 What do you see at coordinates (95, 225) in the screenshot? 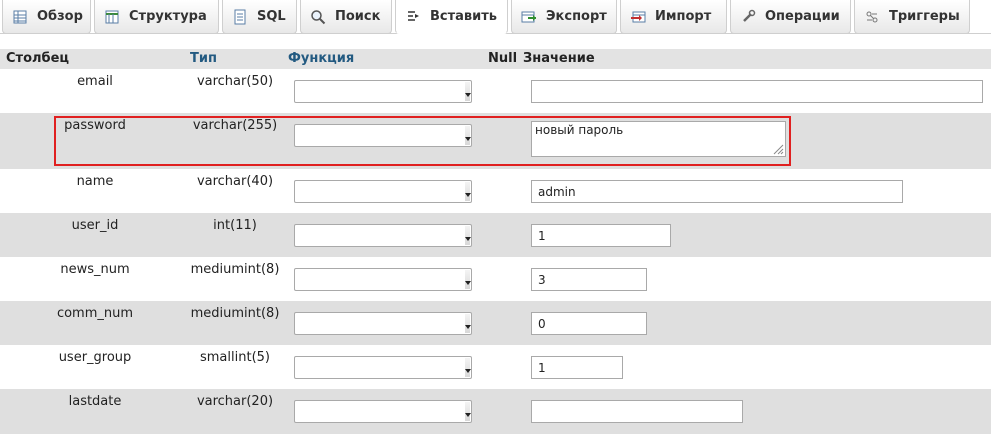
I see `column-name: user_id` at bounding box center [95, 225].